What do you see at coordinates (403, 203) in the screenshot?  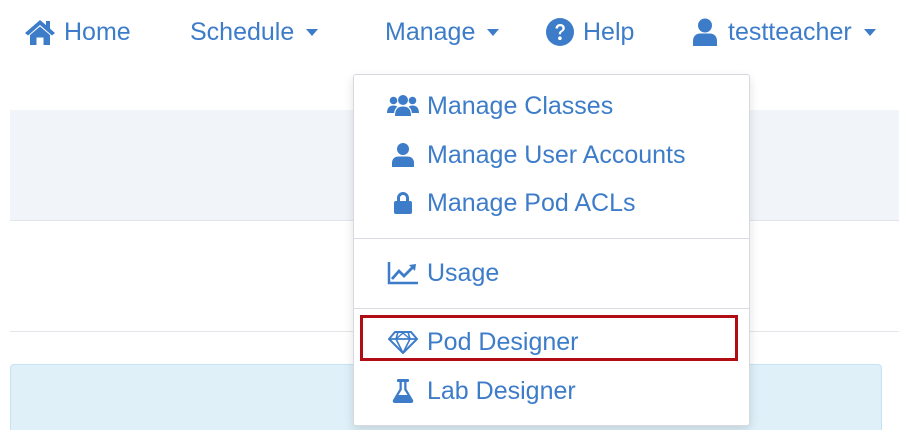 I see `lock-icon` at bounding box center [403, 203].